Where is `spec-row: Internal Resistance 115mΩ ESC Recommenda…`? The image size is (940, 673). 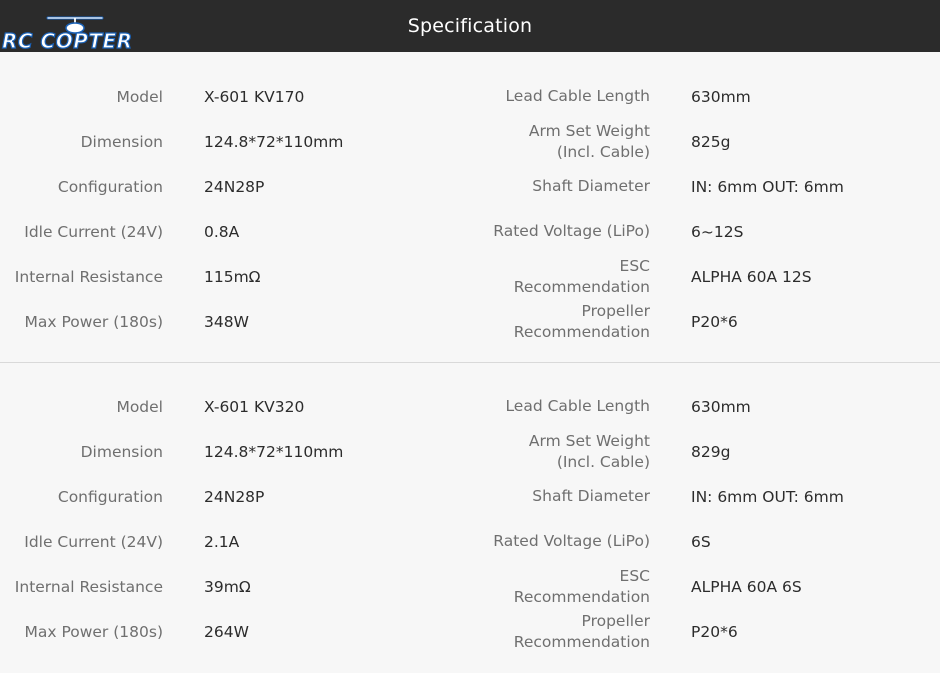 spec-row: Internal Resistance 115mΩ ESC Recommenda… is located at coordinates (470, 276).